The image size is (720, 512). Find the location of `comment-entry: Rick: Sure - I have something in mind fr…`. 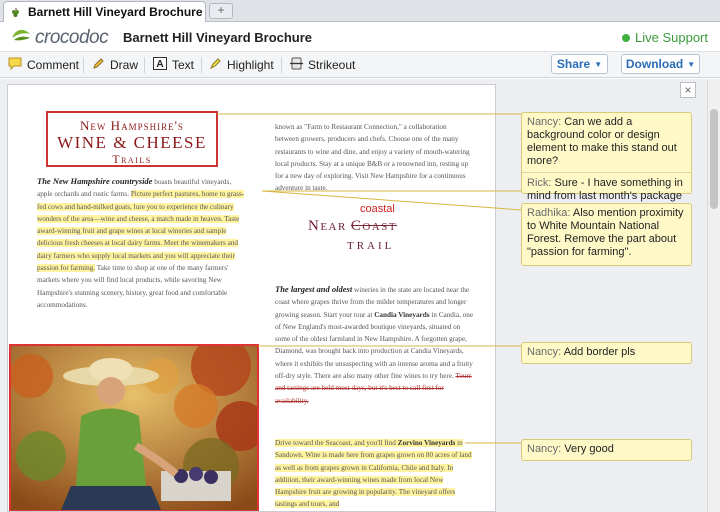

comment-entry: Rick: Sure - I have something in mind fr… is located at coordinates (606, 190).